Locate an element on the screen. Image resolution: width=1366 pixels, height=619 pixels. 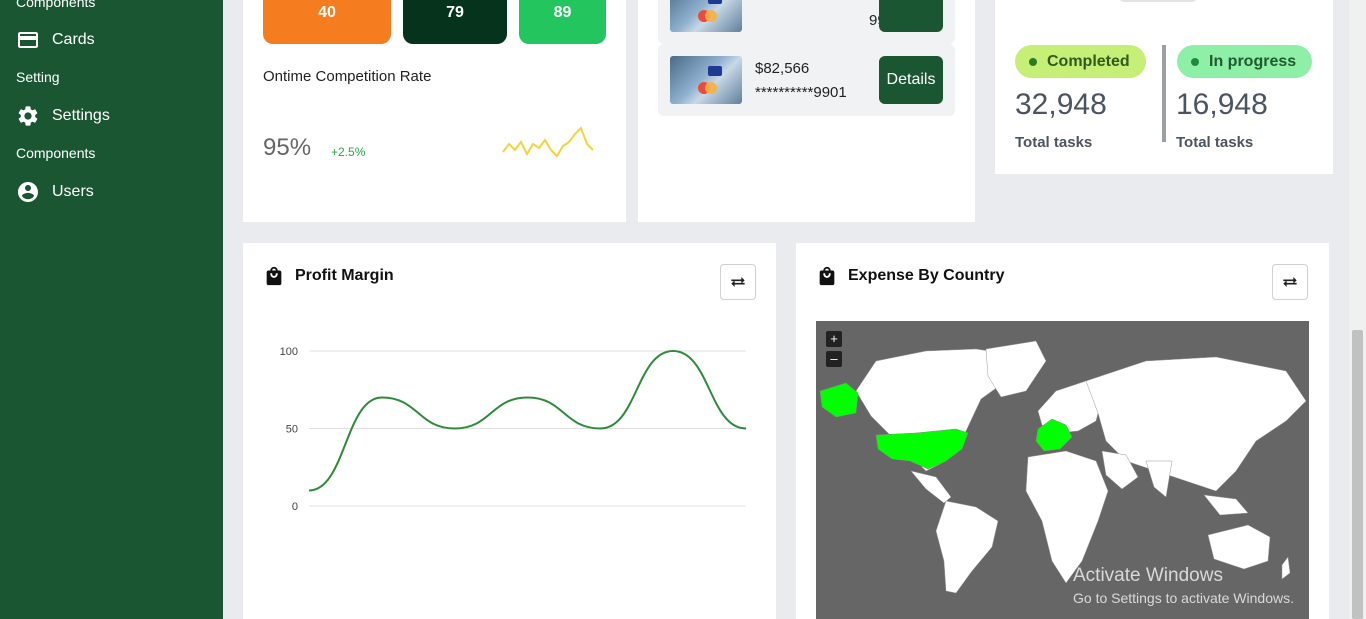
scrollbar-thumb is located at coordinates (1357, 474).